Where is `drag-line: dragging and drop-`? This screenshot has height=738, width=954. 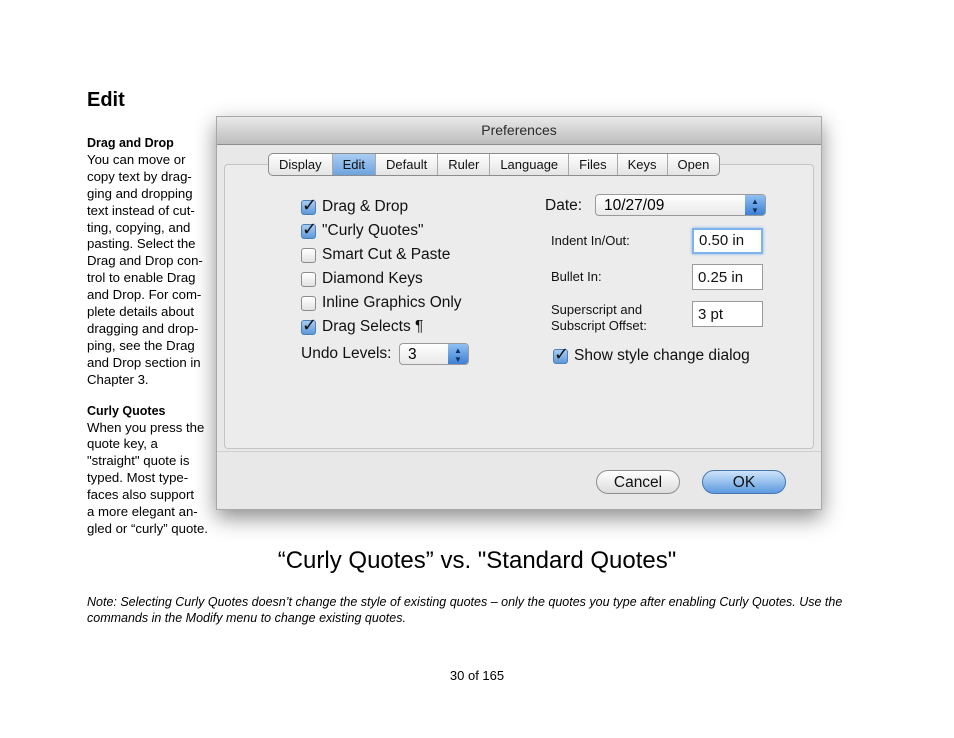 drag-line: dragging and drop- is located at coordinates (143, 328).